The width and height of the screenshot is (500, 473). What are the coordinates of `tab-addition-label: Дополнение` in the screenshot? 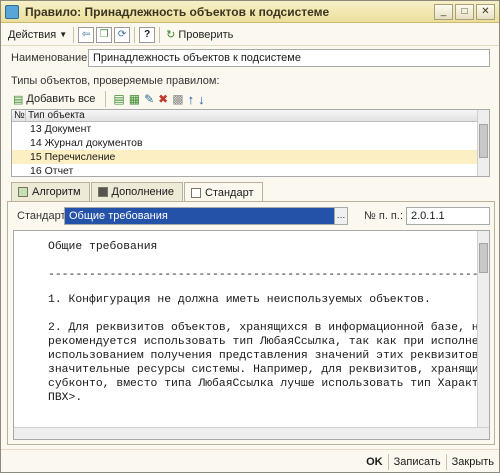 It's located at (142, 192).